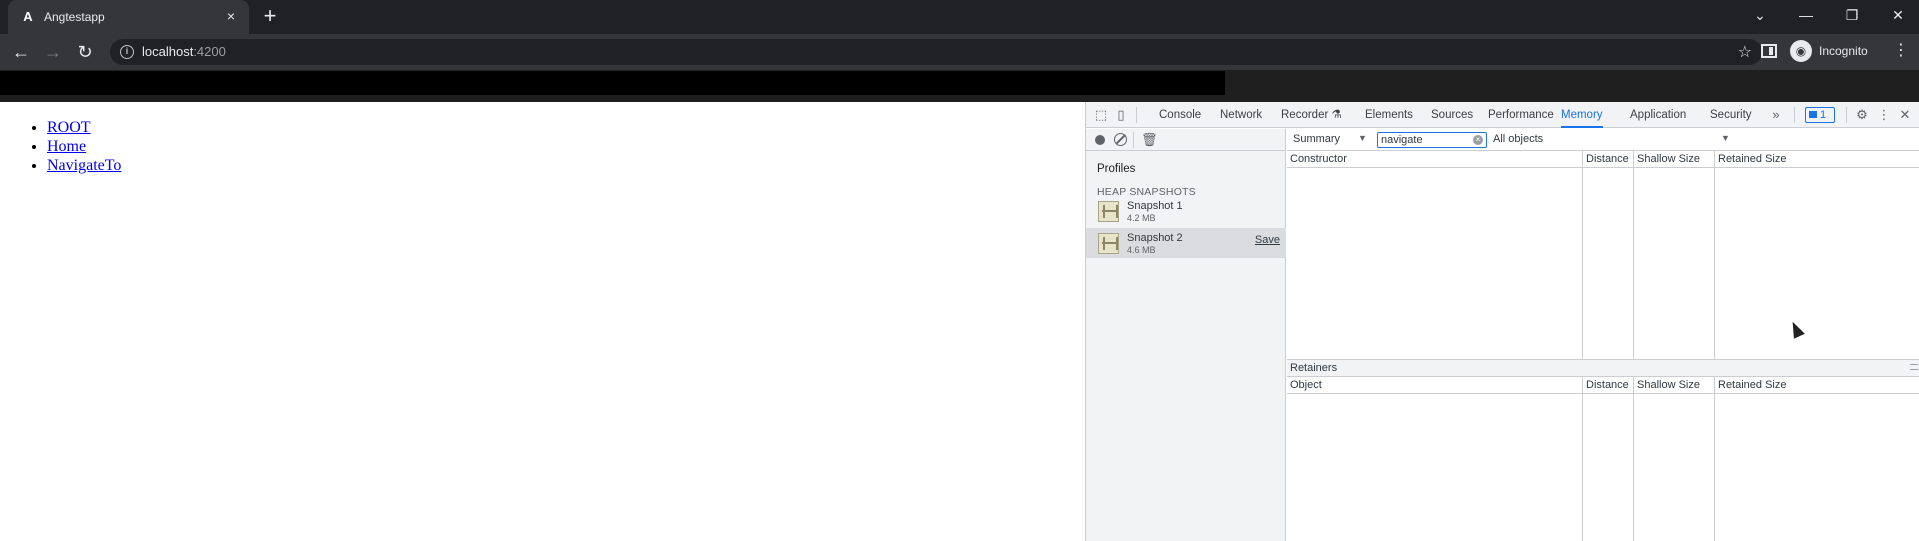  Describe the element at coordinates (1180, 115) in the screenshot. I see `tab-console: Console` at that location.